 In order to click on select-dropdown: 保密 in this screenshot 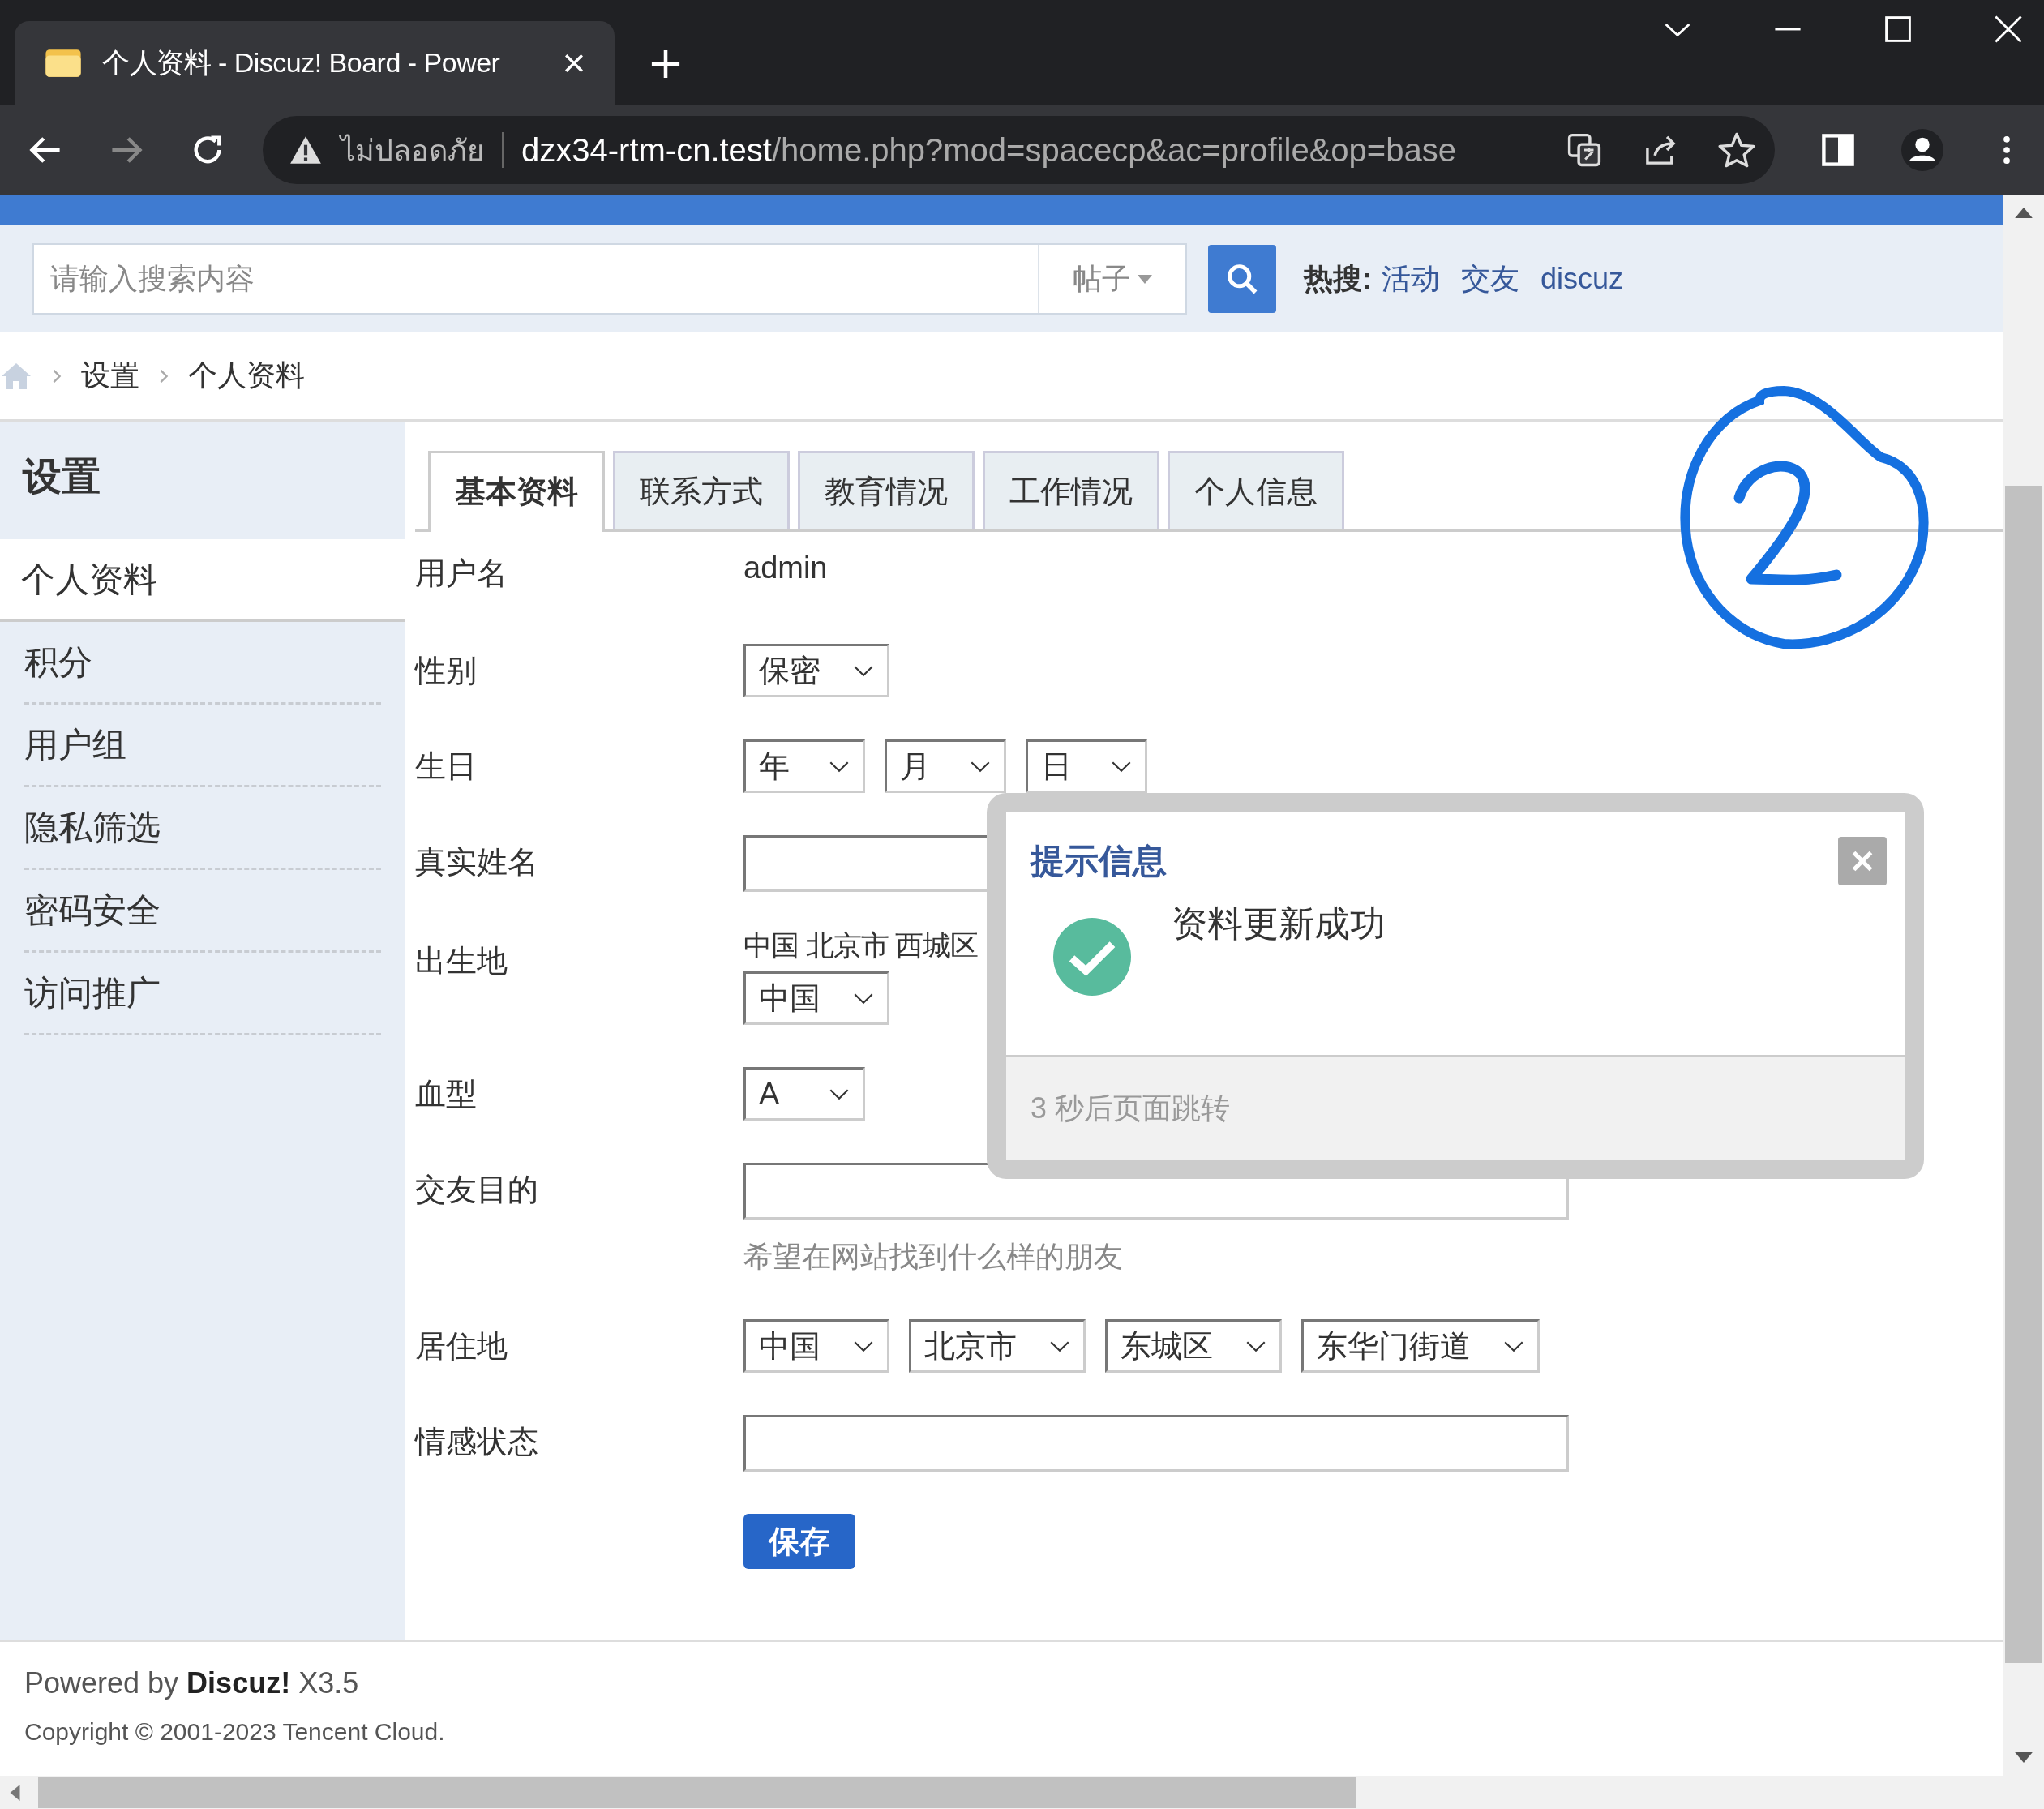, I will do `click(816, 670)`.